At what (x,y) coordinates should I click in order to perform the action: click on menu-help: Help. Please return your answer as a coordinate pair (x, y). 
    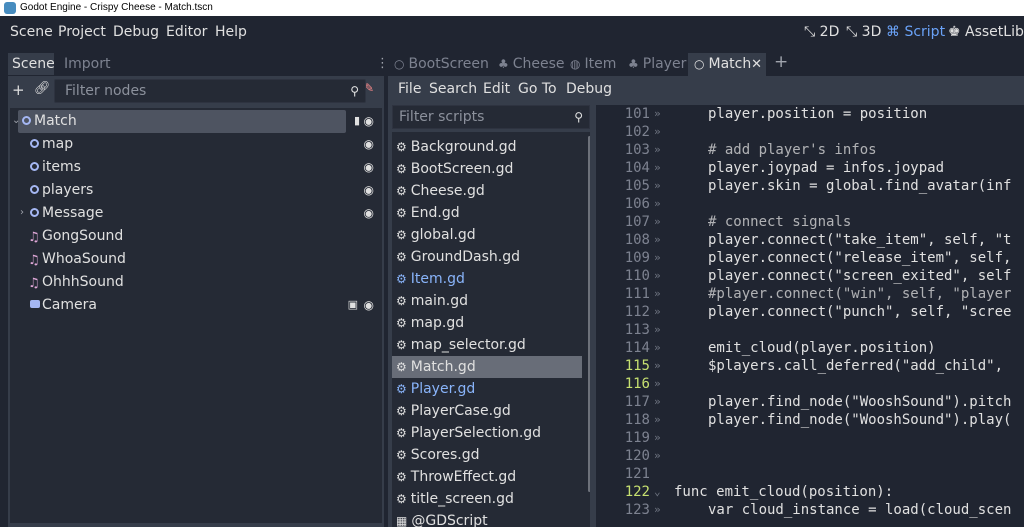
    Looking at the image, I should click on (231, 32).